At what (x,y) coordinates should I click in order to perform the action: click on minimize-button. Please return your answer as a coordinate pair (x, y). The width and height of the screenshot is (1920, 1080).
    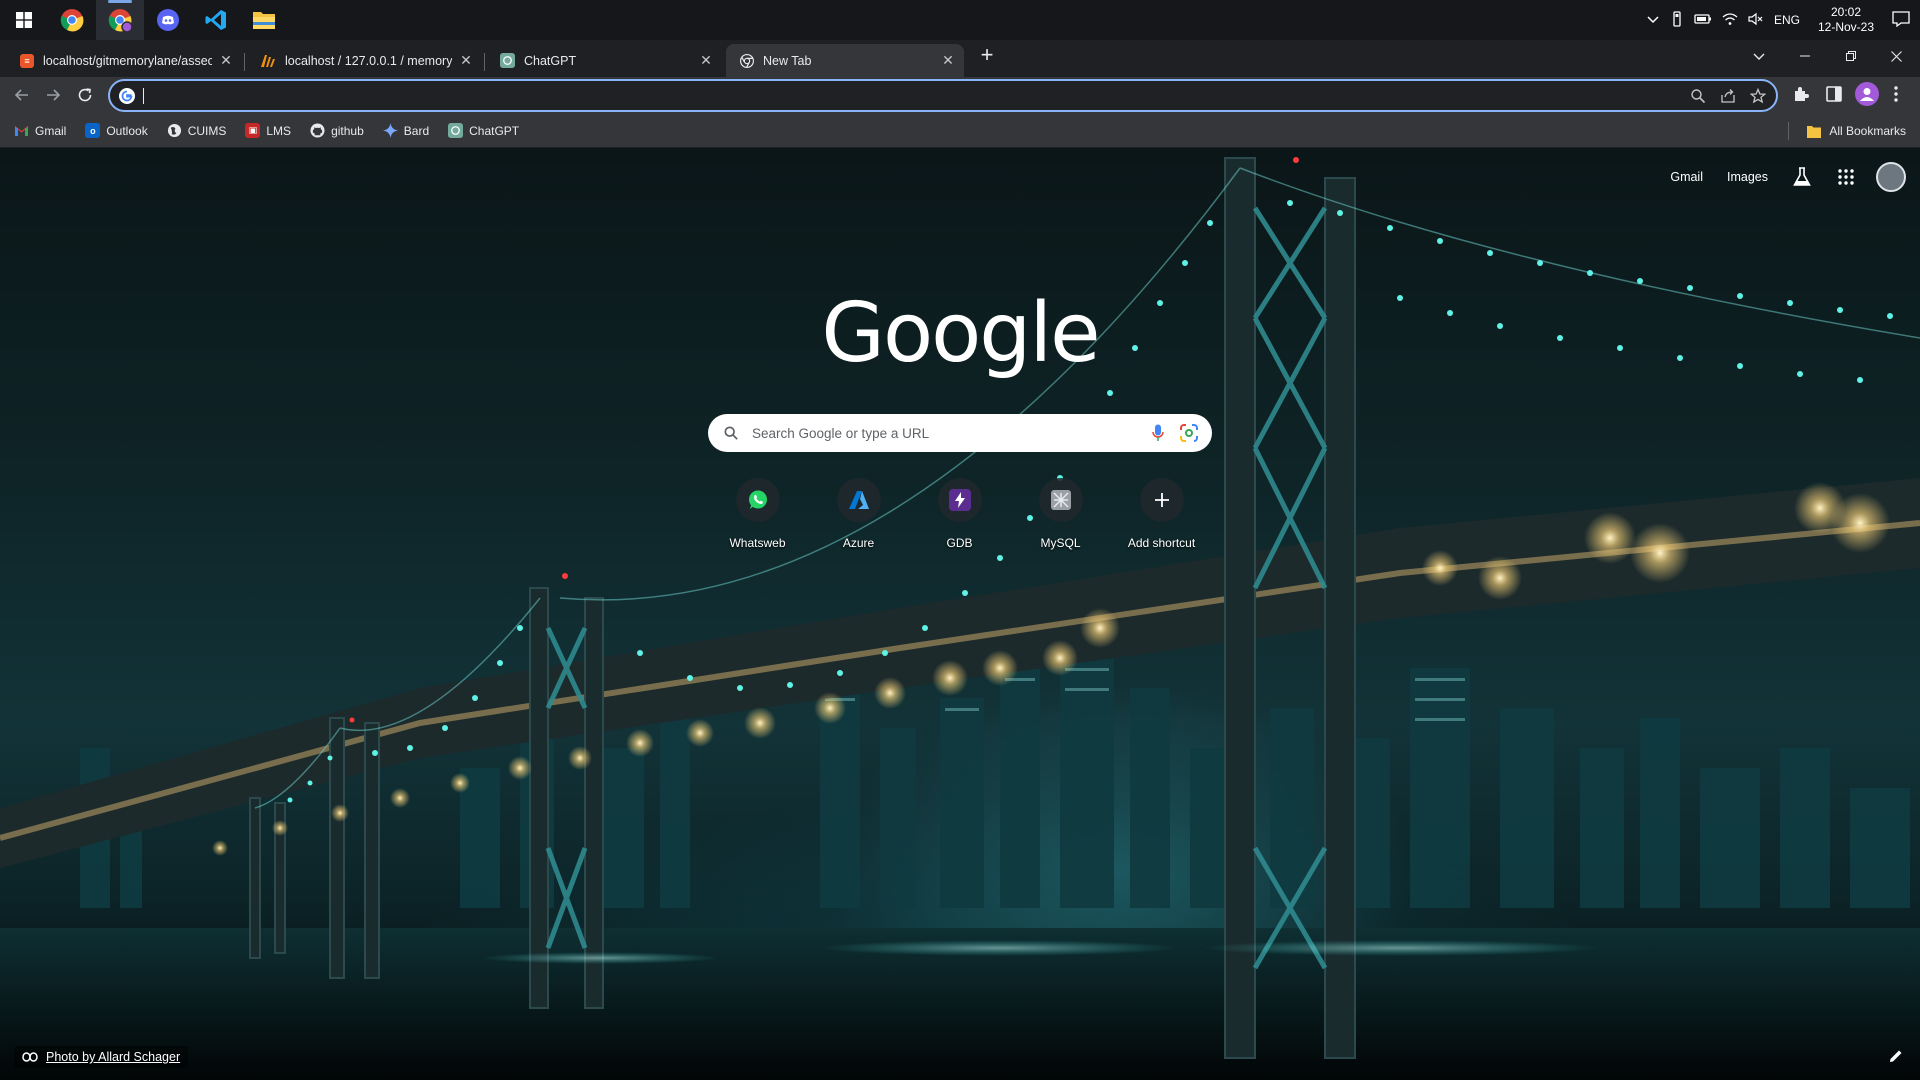
    Looking at the image, I should click on (1804, 56).